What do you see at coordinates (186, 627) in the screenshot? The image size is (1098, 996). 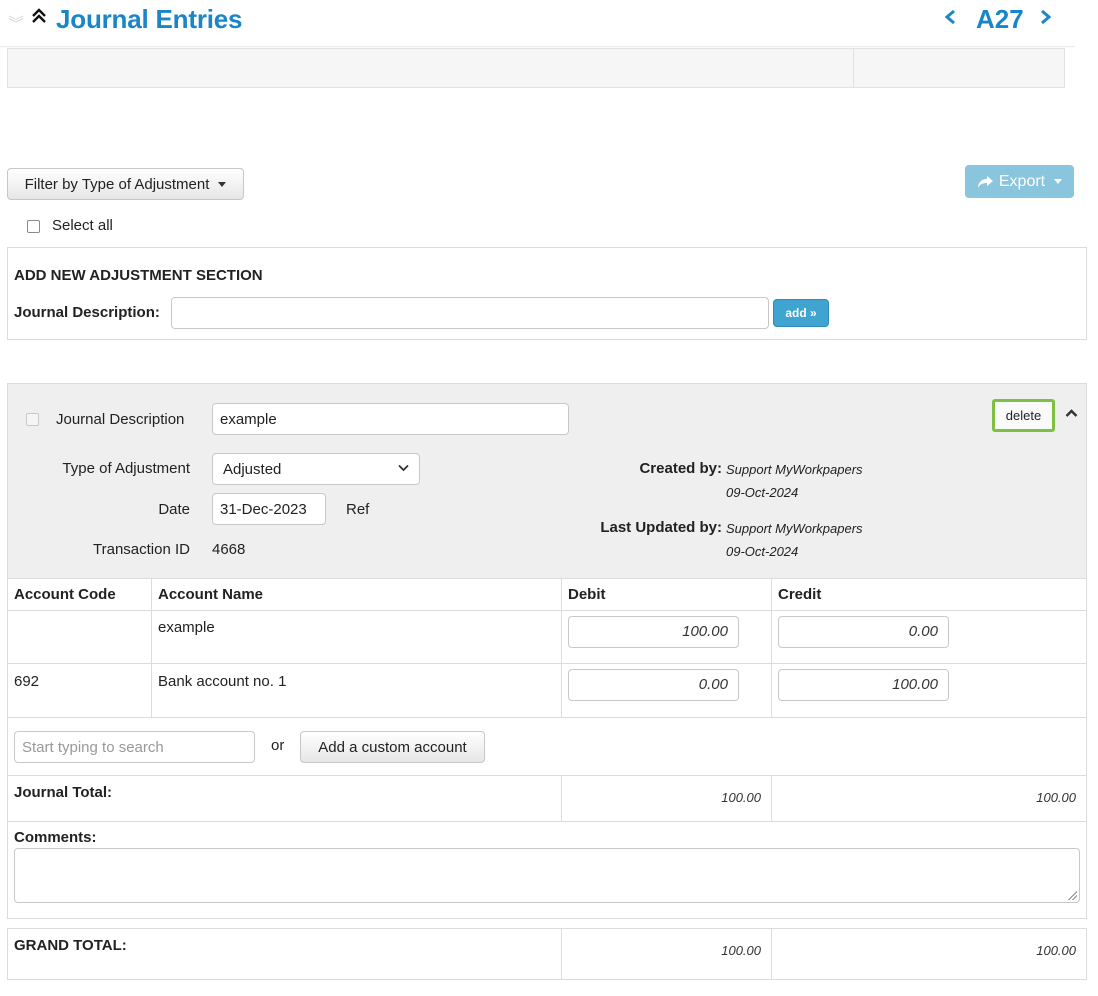 I see `row-account-name: example` at bounding box center [186, 627].